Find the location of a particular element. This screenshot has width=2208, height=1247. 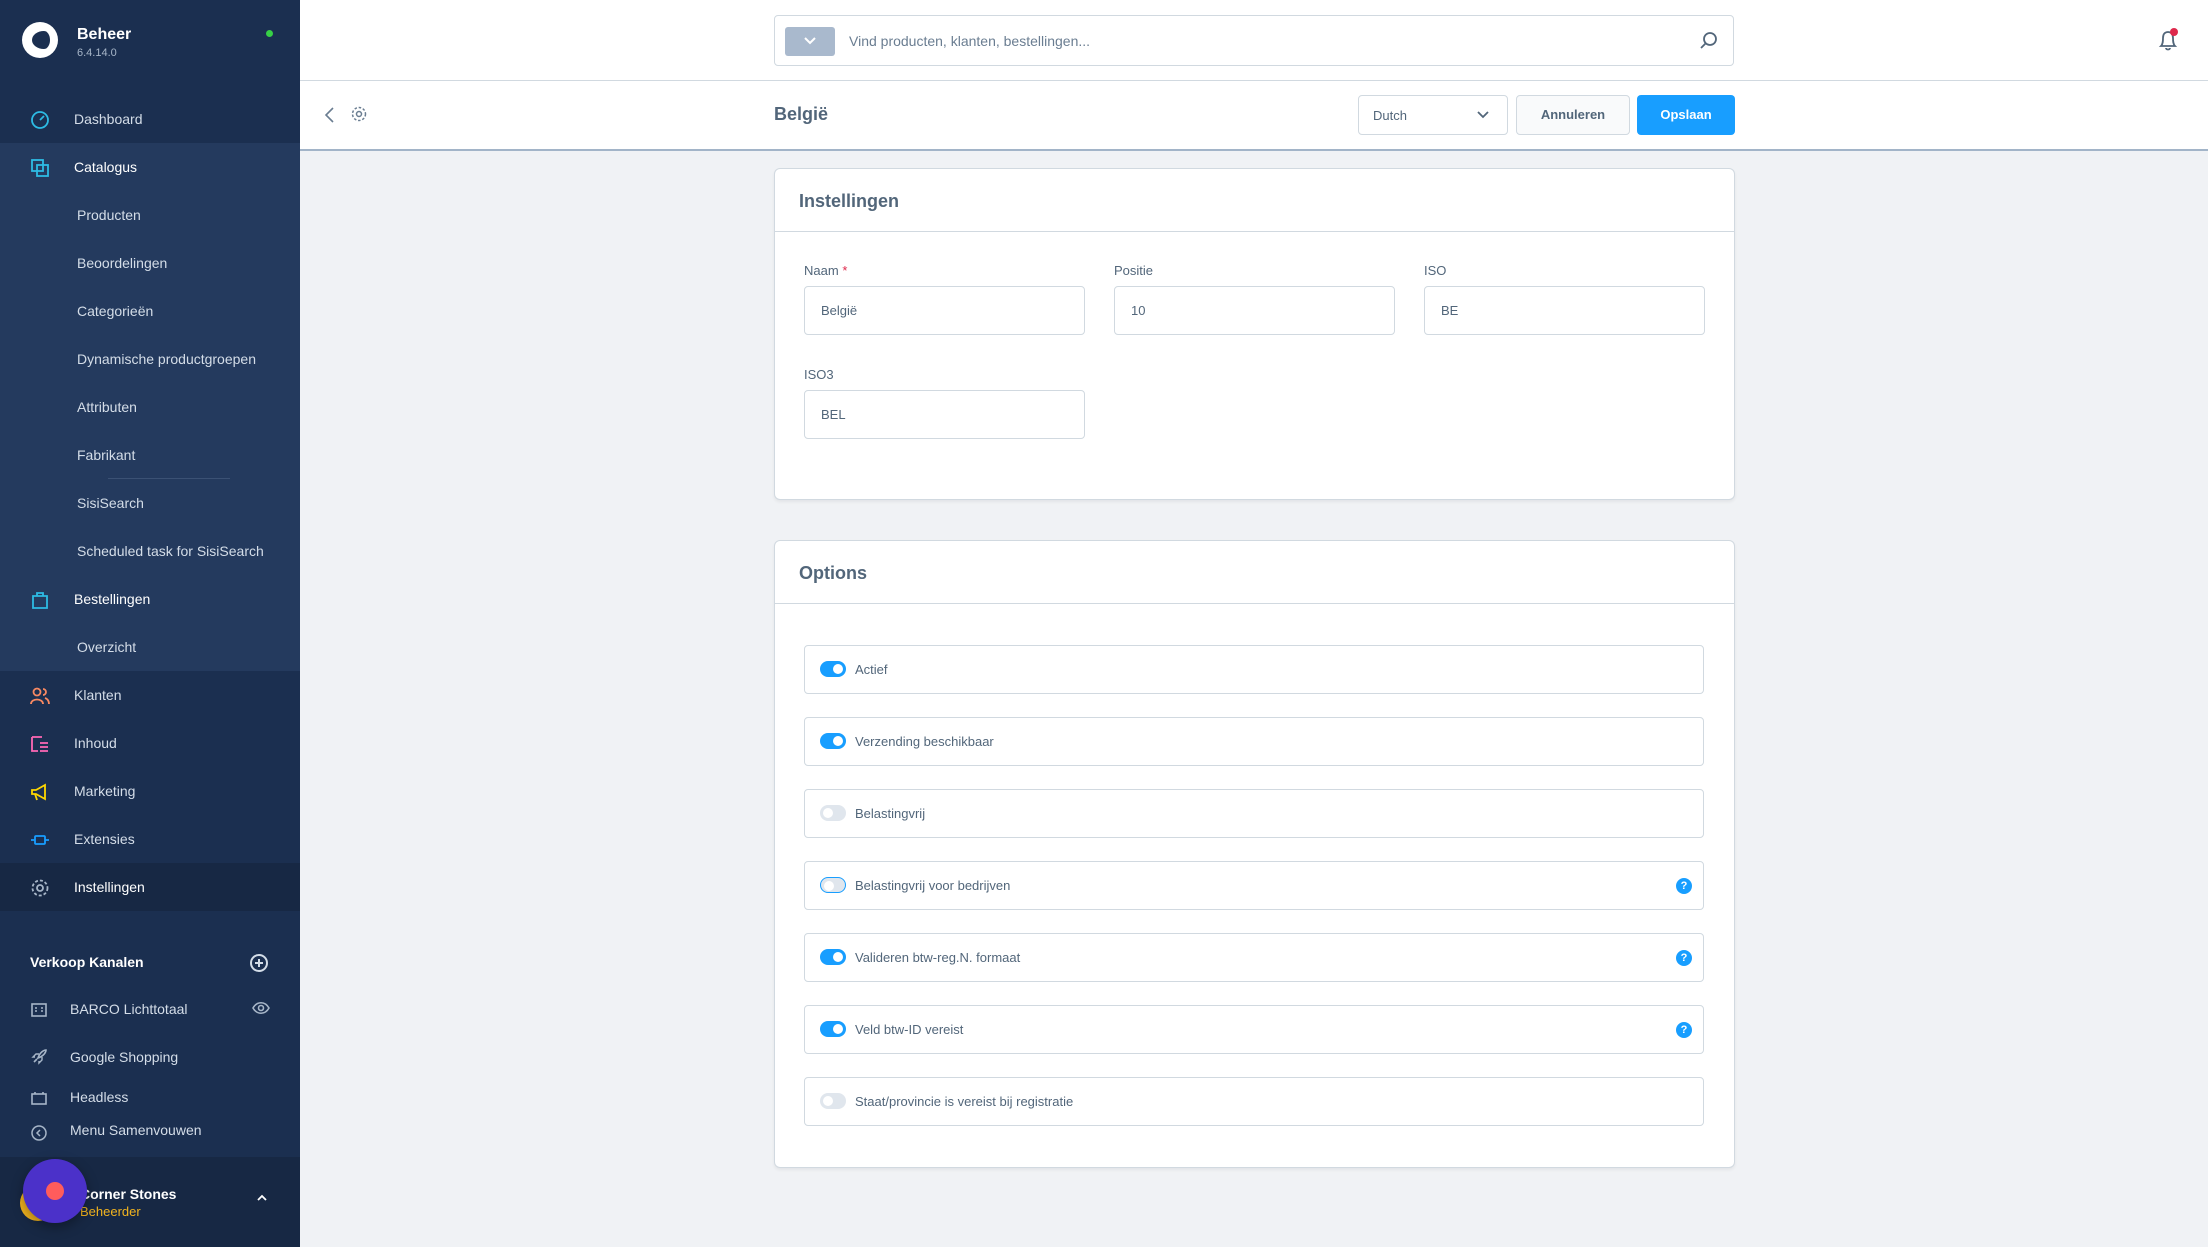

sidebar-item-label: Extensies is located at coordinates (104, 839).